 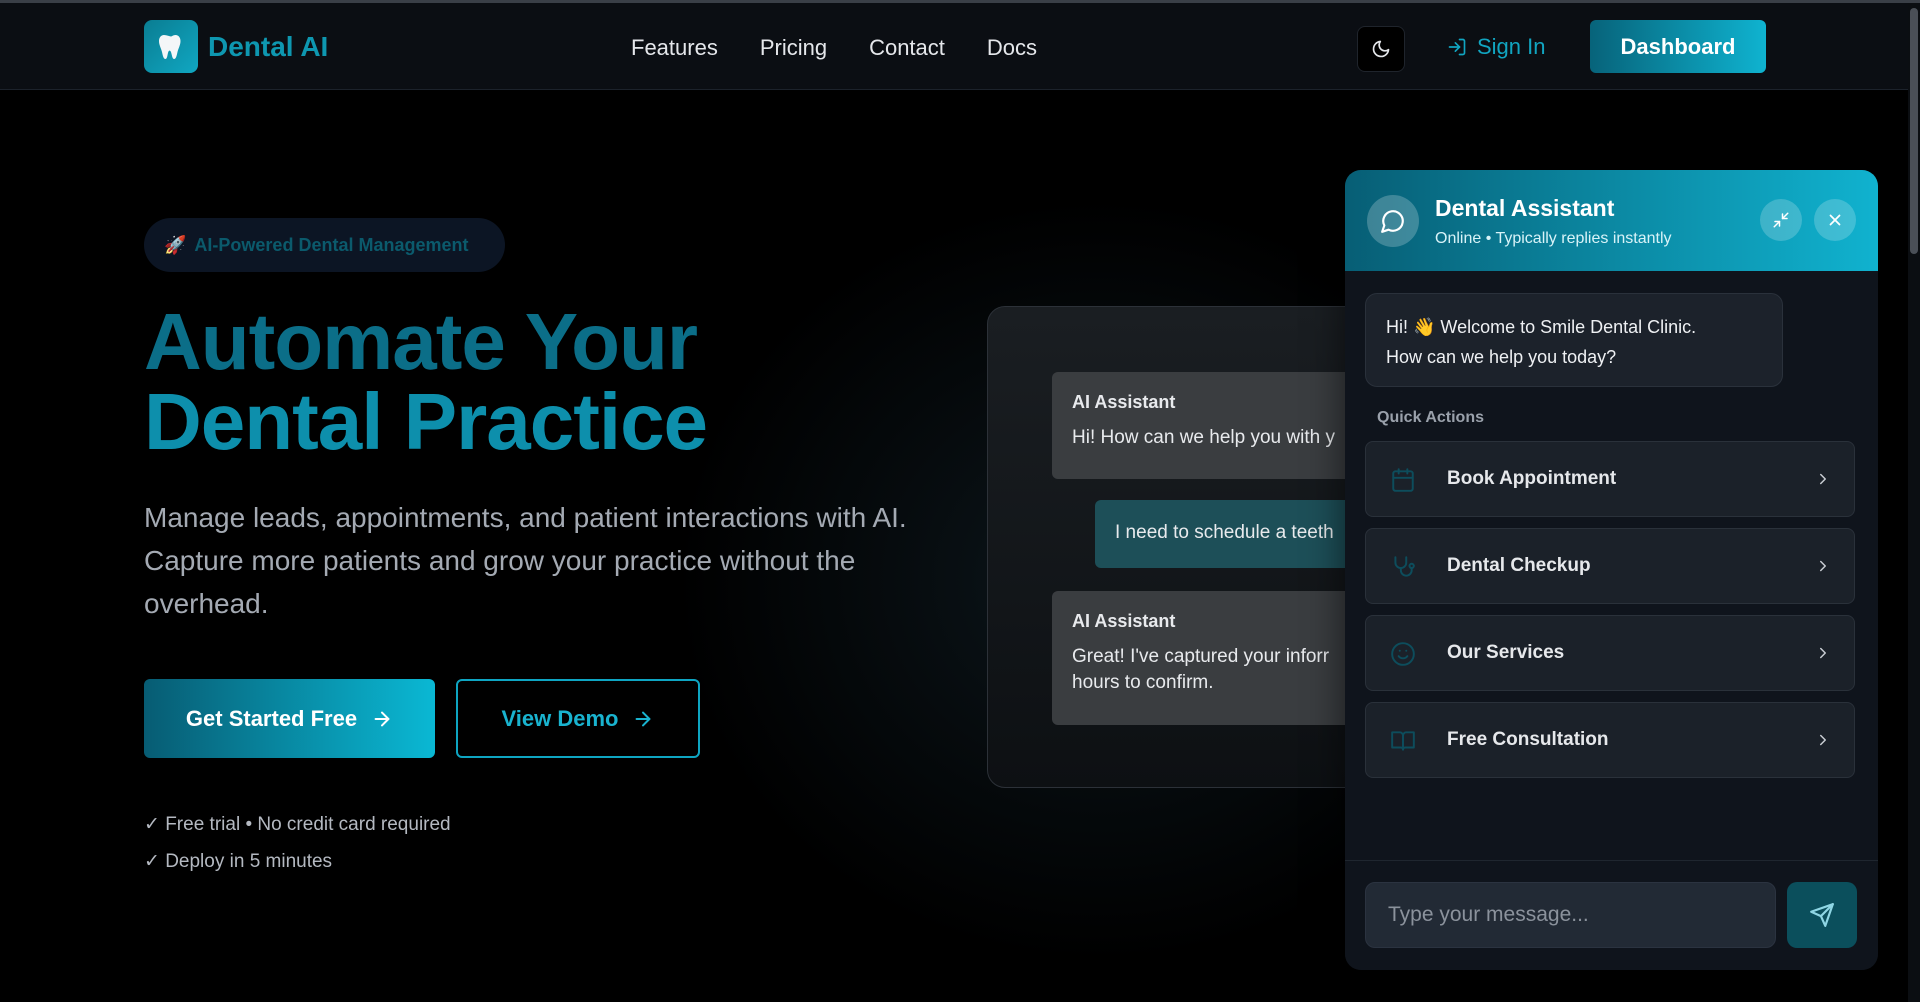 What do you see at coordinates (1506, 652) in the screenshot?
I see `quick-action-label: Our Services` at bounding box center [1506, 652].